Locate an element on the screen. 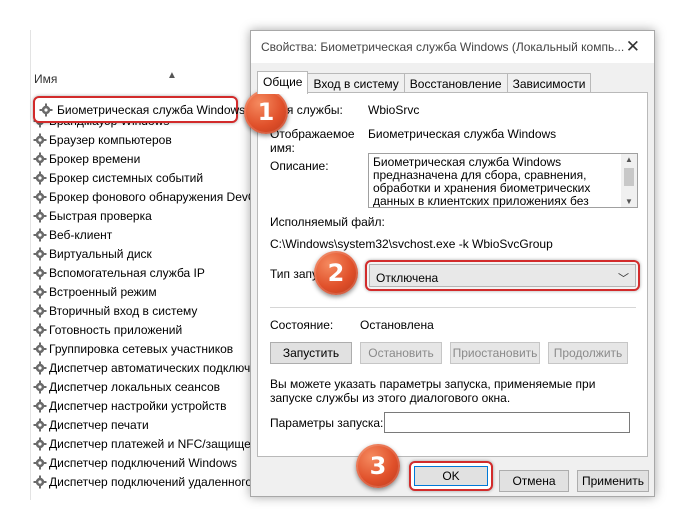 This screenshot has width=684, height=527. startup-type-field: Отключена ﹀ is located at coordinates (502, 275).